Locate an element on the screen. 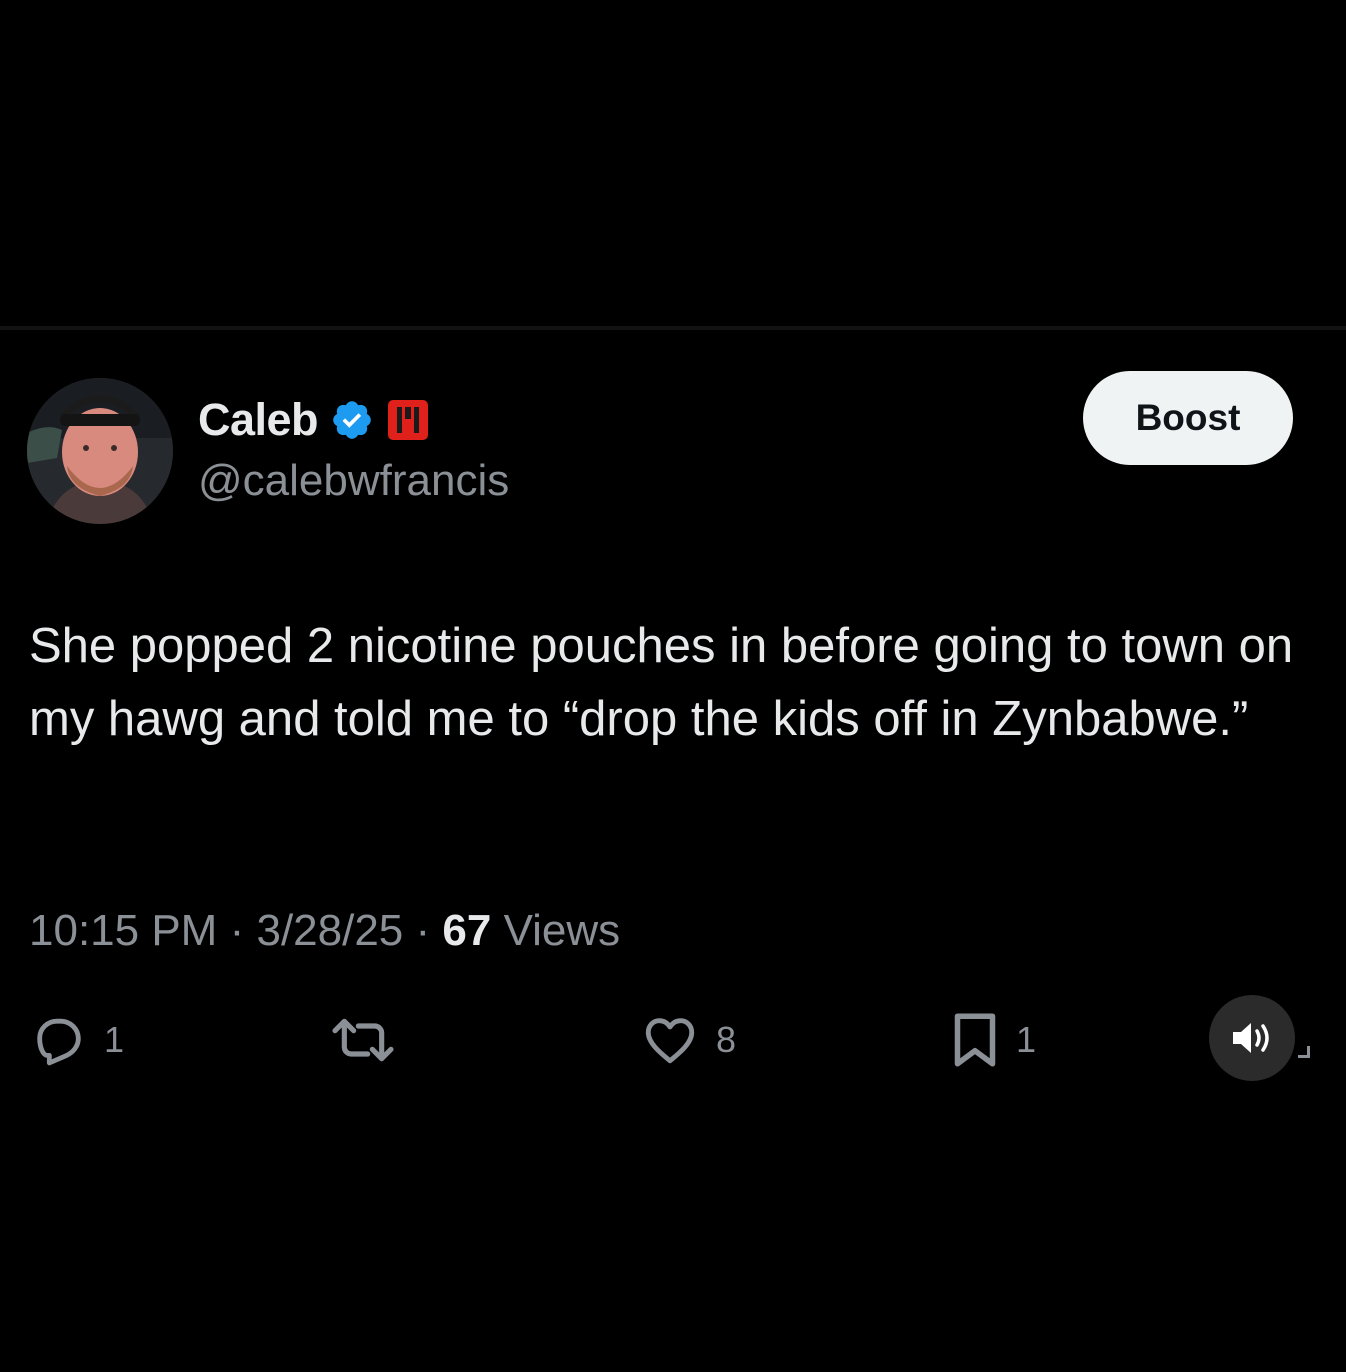 This screenshot has width=1346, height=1372. author-name-row: Caleb is located at coordinates (314, 420).